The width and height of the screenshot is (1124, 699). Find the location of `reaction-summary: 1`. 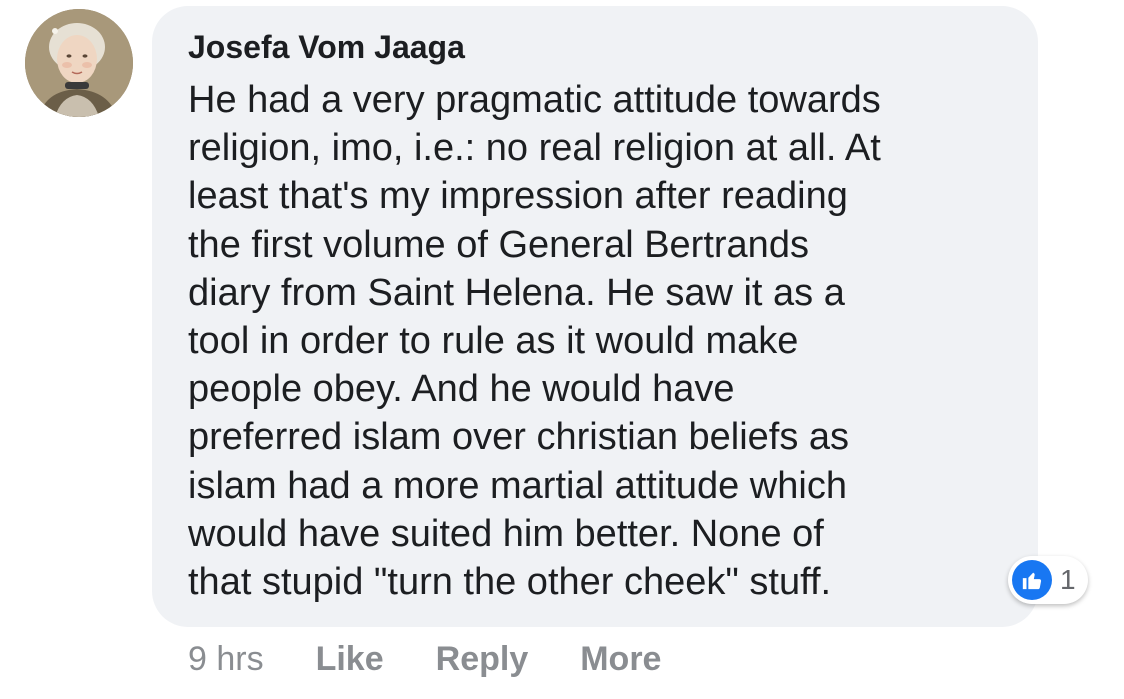

reaction-summary: 1 is located at coordinates (1048, 580).